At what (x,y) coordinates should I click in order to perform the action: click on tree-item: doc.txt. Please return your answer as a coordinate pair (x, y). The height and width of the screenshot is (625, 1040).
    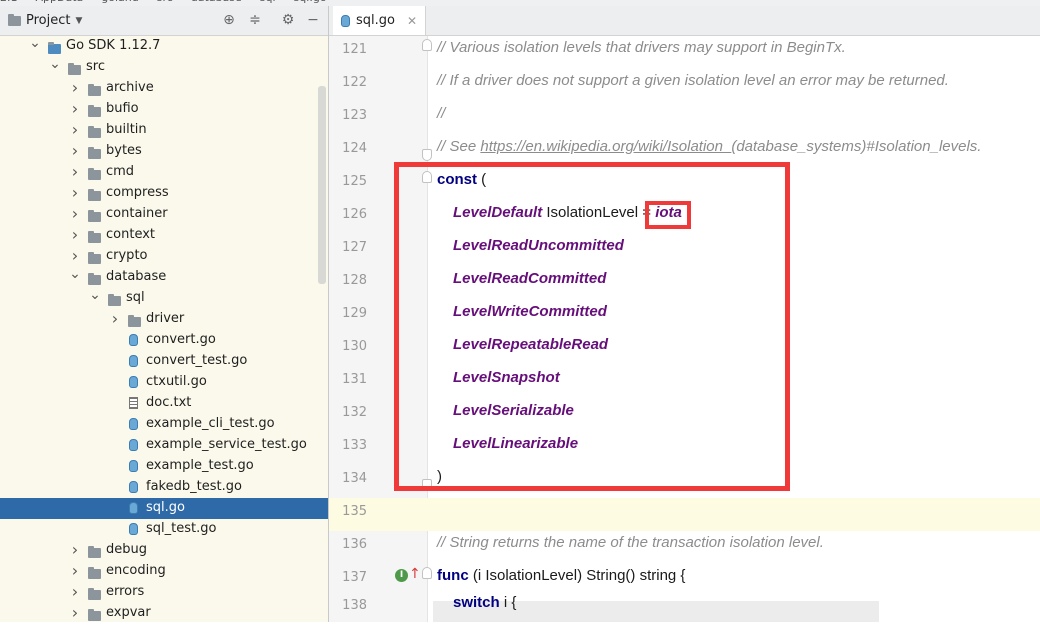
    Looking at the image, I should click on (164, 403).